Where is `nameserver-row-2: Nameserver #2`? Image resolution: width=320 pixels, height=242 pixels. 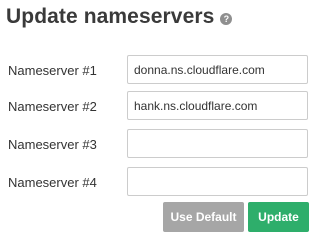
nameserver-row-2: Nameserver #2 is located at coordinates (160, 106).